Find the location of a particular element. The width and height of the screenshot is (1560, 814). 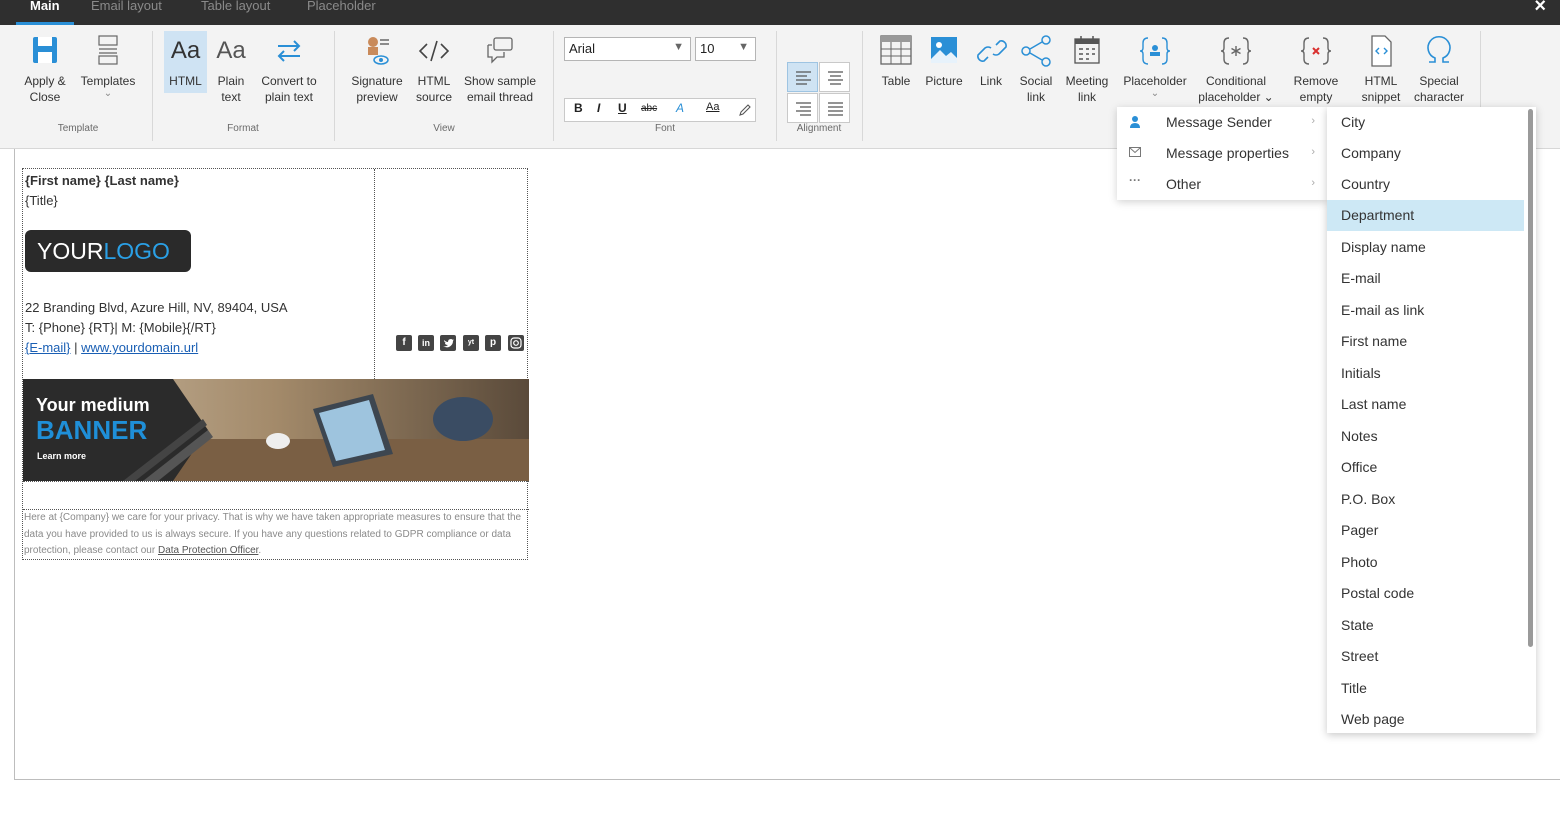

submenu-item-display-name: Display name is located at coordinates (1425, 247).